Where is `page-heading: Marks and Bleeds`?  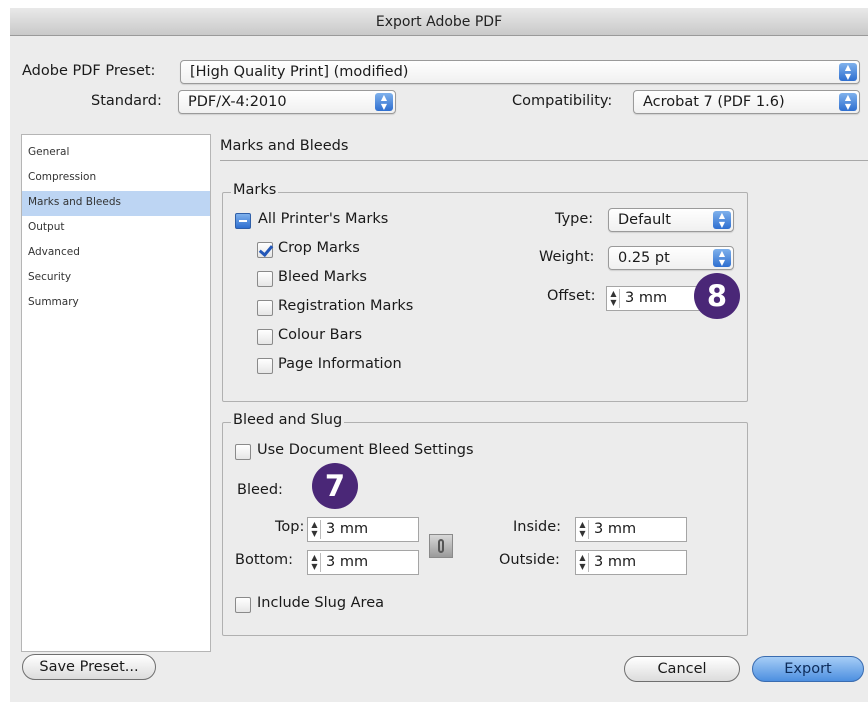 page-heading: Marks and Bleeds is located at coordinates (284, 146).